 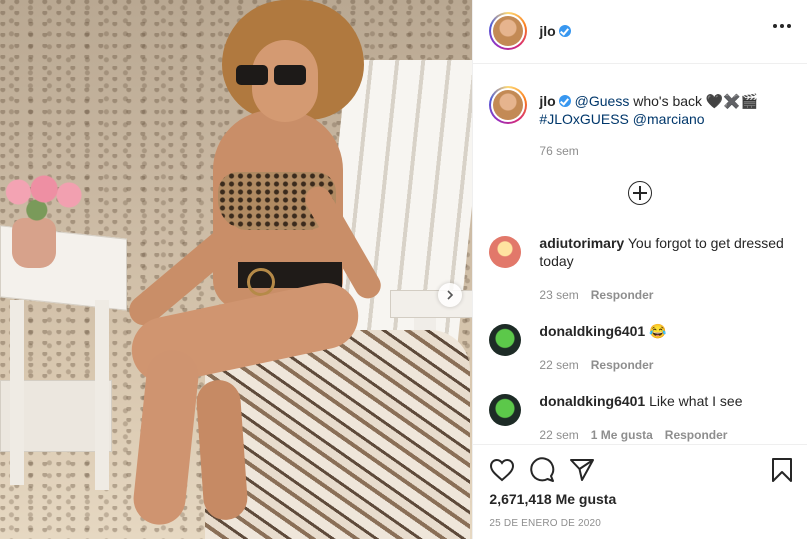 What do you see at coordinates (782, 26) in the screenshot?
I see `more-options-icon` at bounding box center [782, 26].